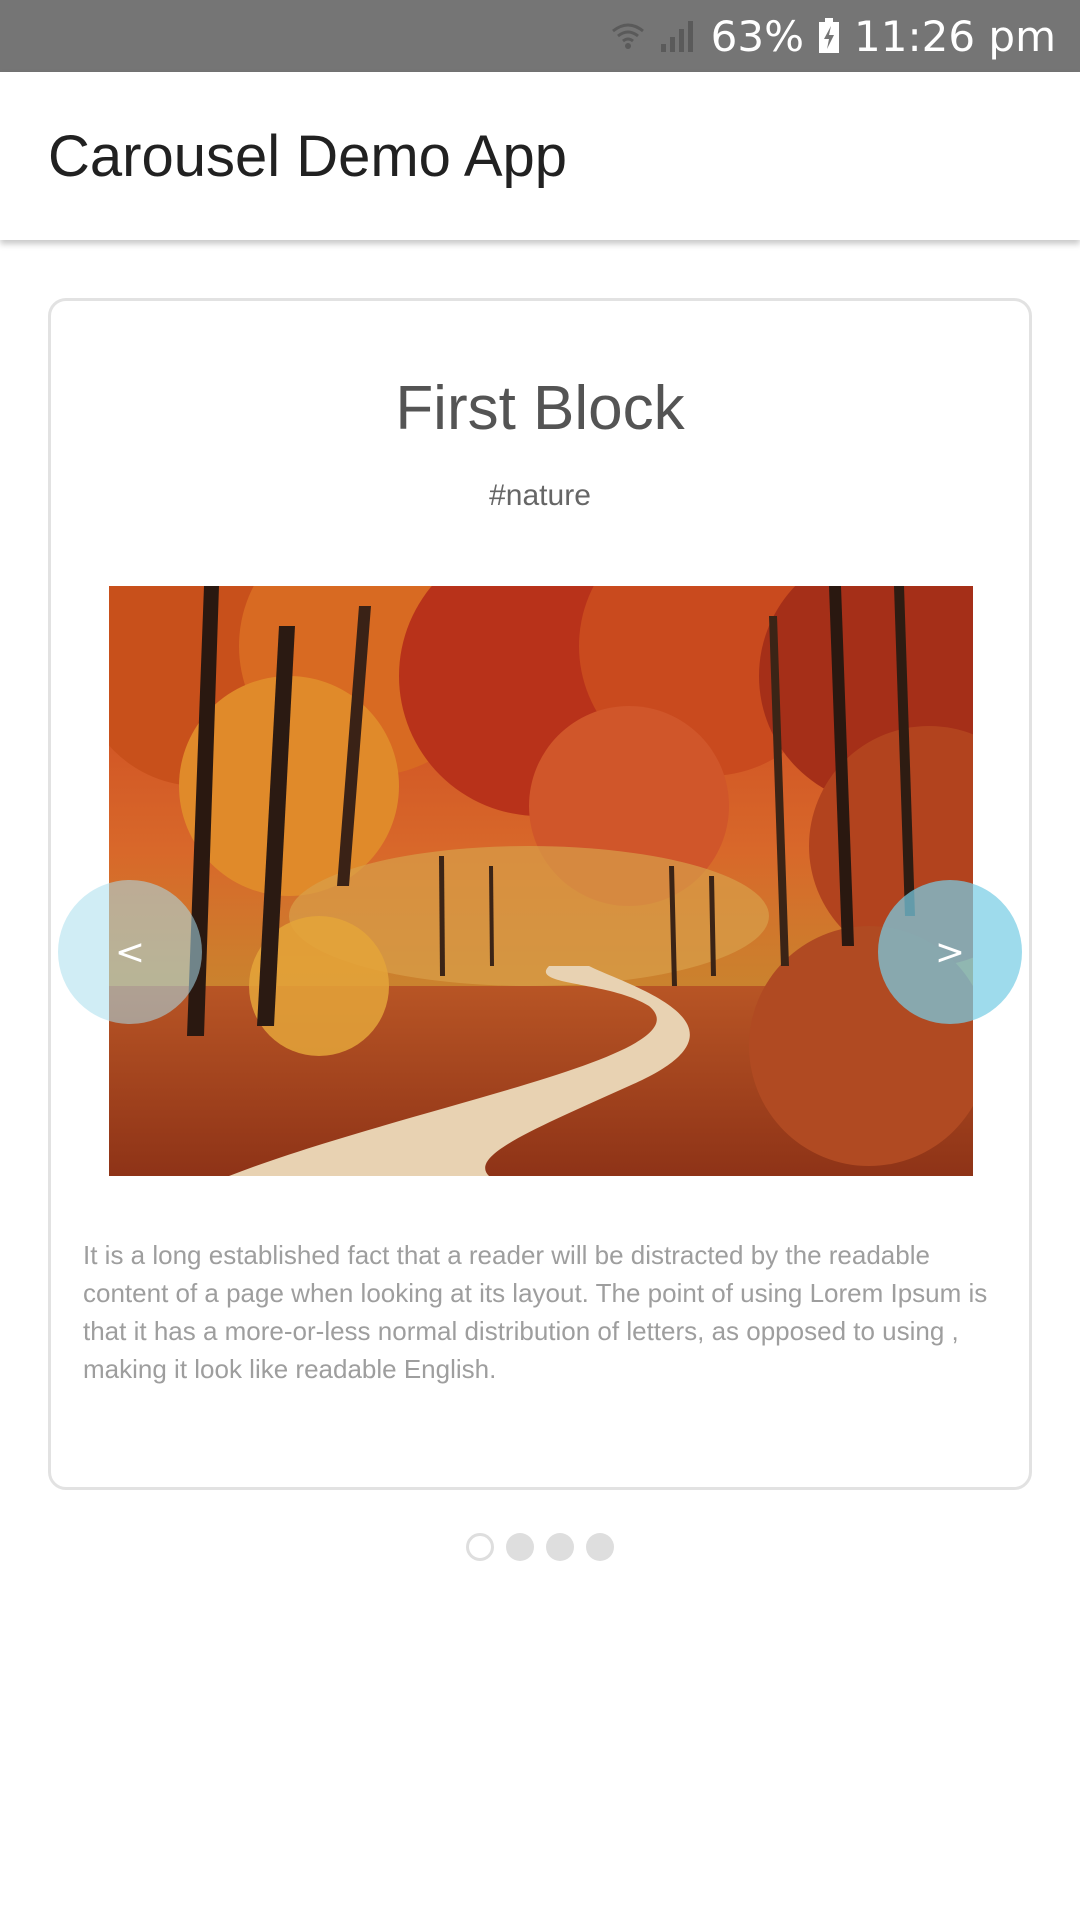 The height and width of the screenshot is (1920, 1080). I want to click on next-button: >, so click(950, 952).